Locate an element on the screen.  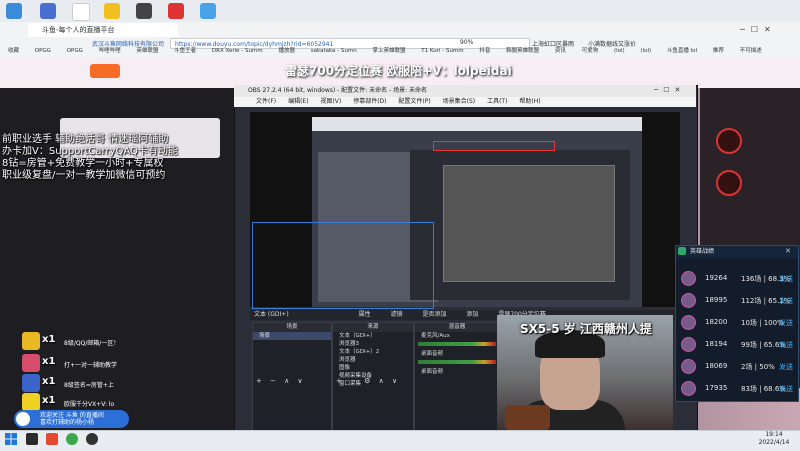
rank-row: 18069 2场 | 50% 发送 is located at coordinates (736, 366).